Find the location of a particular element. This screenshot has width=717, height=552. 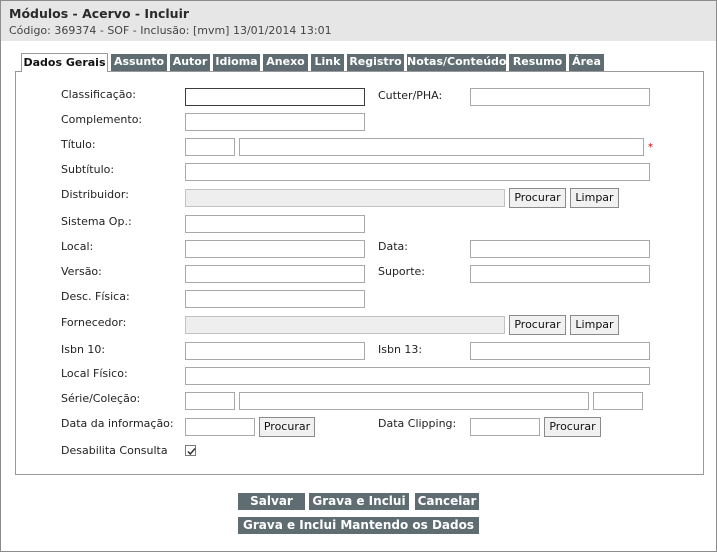

data-informacao-label: Data da informação: is located at coordinates (117, 423).